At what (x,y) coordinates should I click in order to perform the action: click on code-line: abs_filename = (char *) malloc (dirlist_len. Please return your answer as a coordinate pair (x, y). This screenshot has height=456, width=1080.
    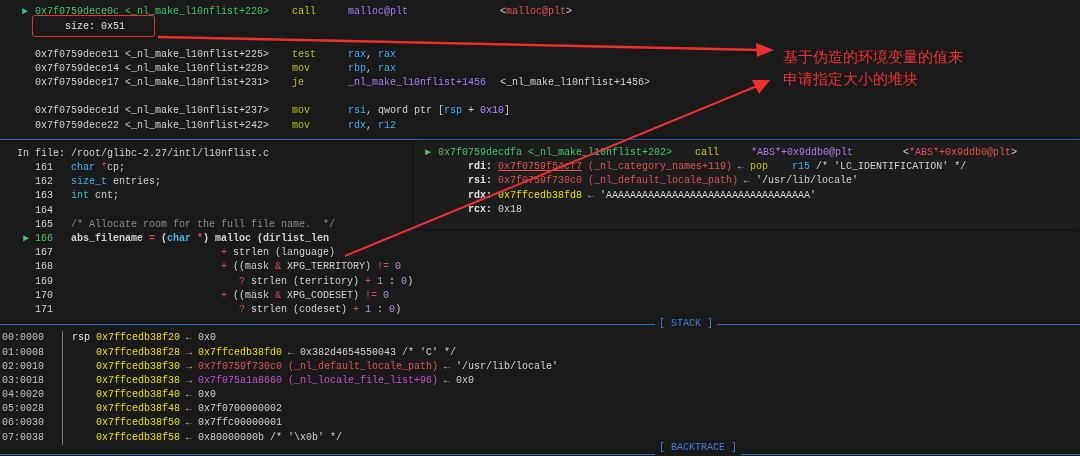
    Looking at the image, I should click on (200, 239).